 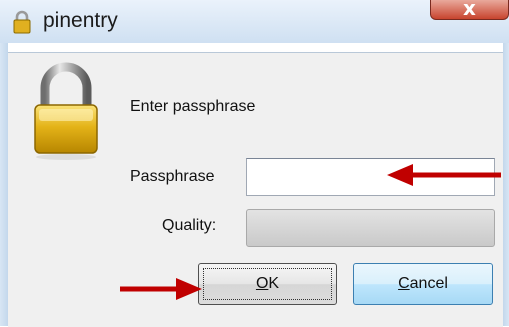 I want to click on cancel-accelerator: C, so click(x=404, y=283).